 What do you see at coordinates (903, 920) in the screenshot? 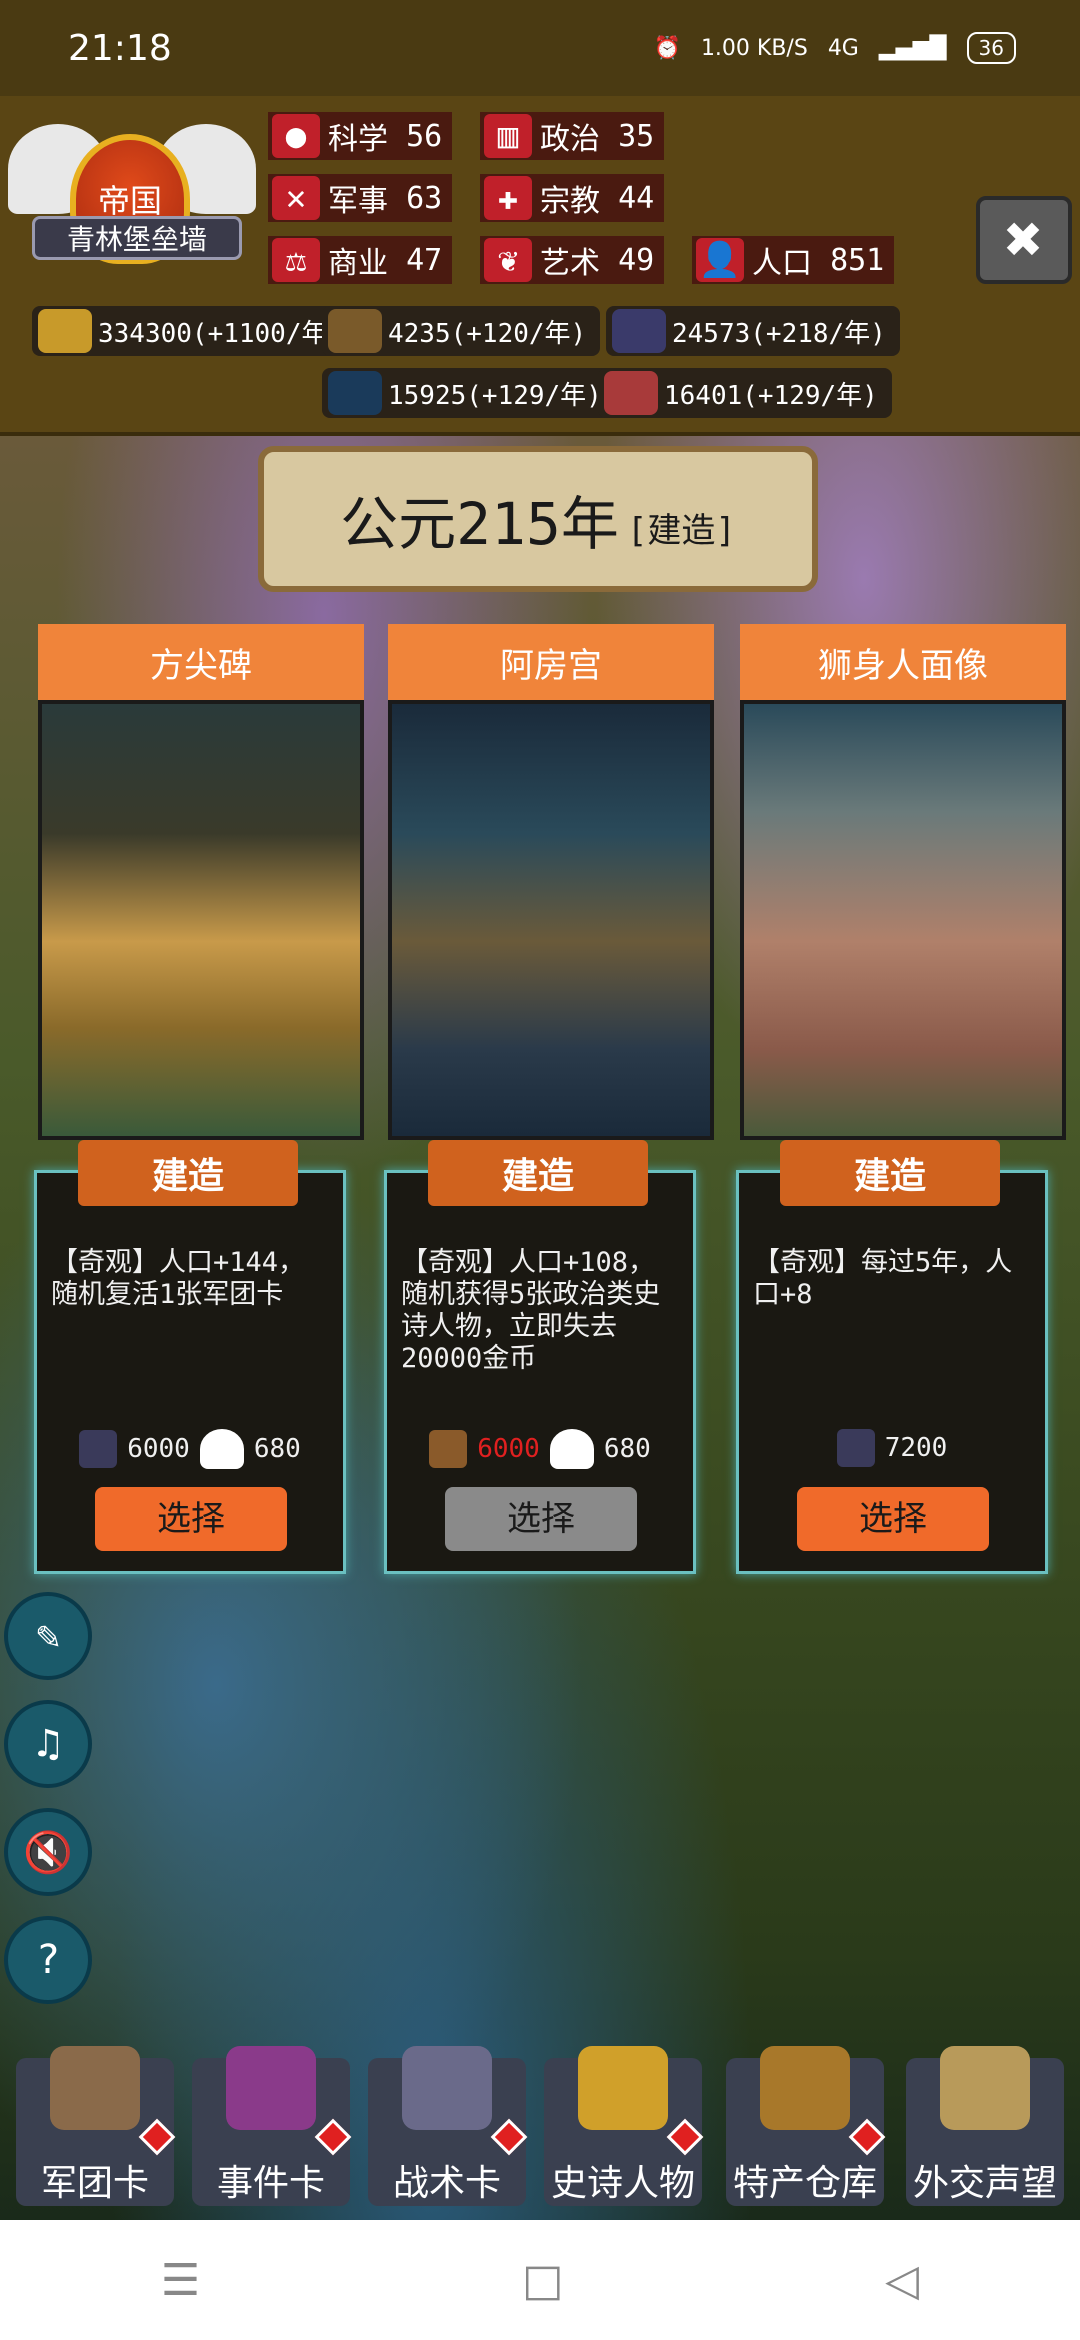
I see `sphinx-image` at bounding box center [903, 920].